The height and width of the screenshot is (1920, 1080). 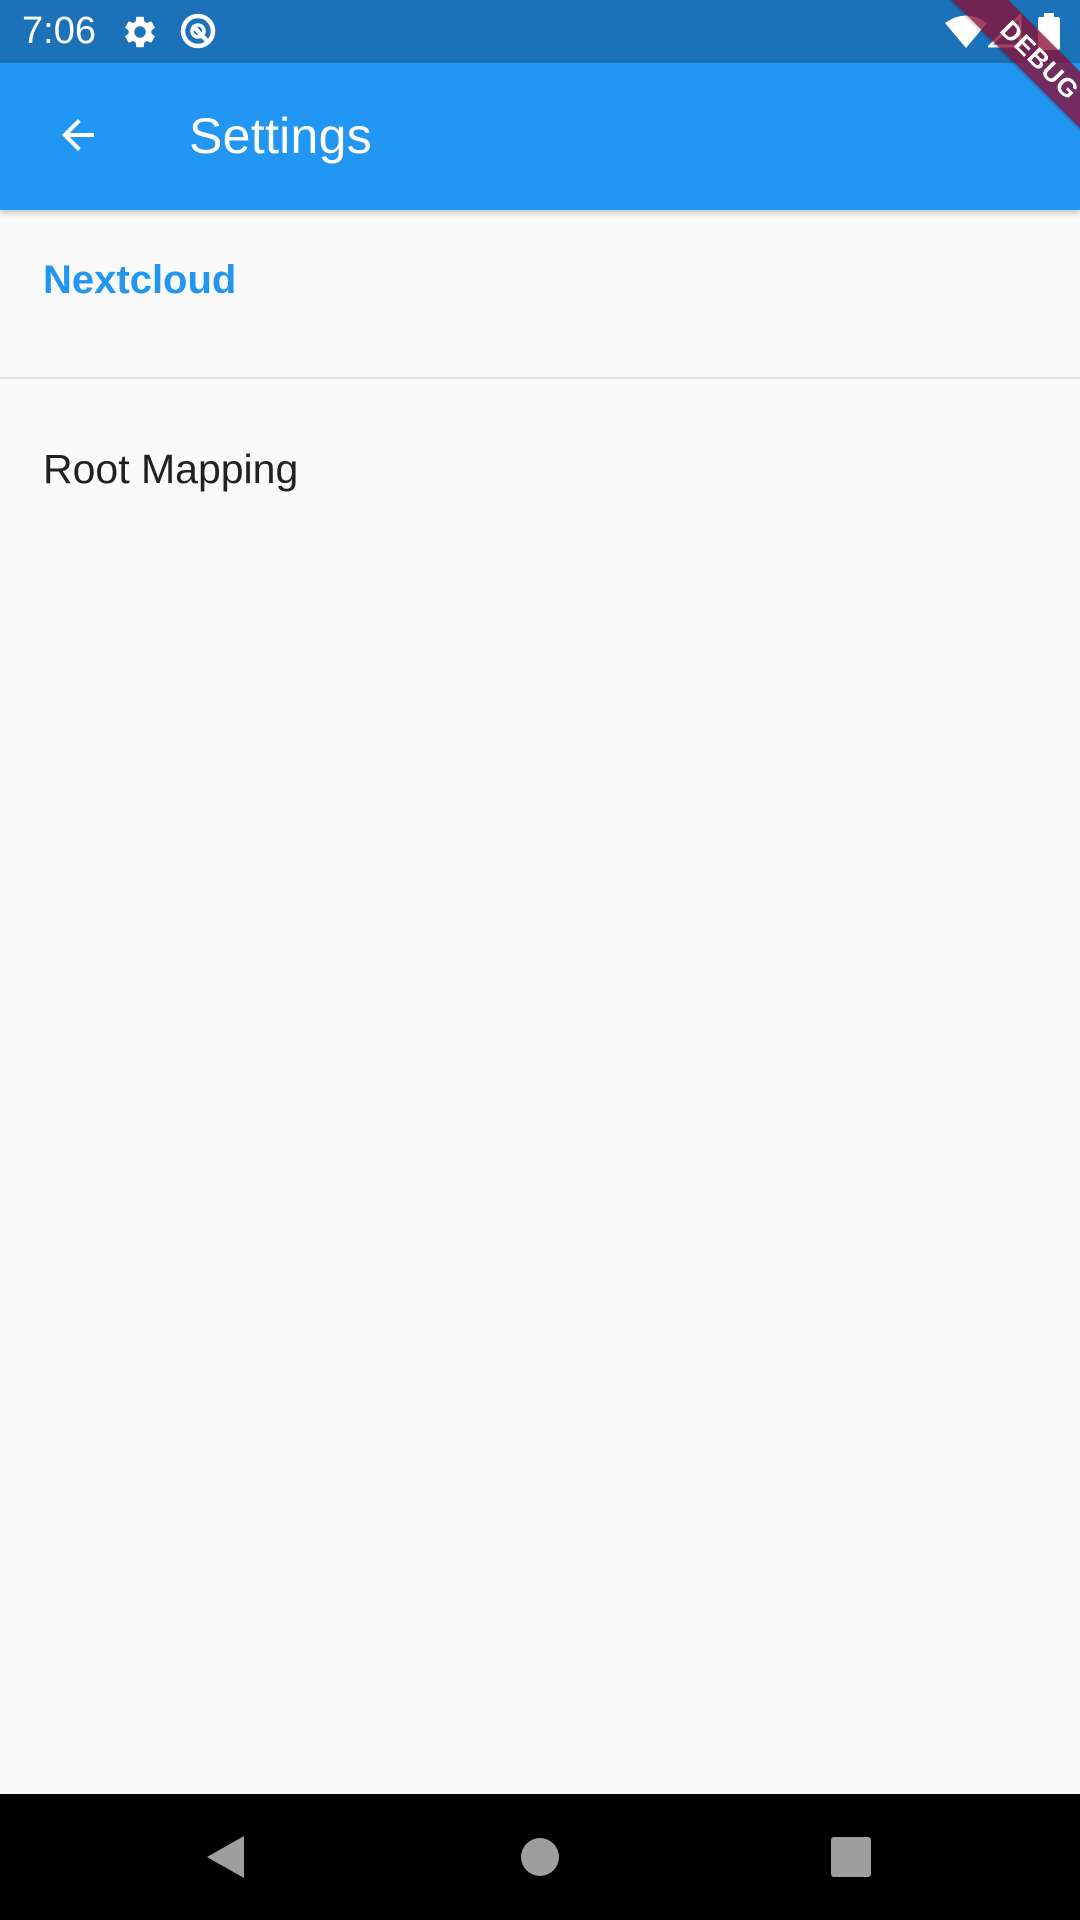 What do you see at coordinates (540, 378) in the screenshot?
I see `section-divider` at bounding box center [540, 378].